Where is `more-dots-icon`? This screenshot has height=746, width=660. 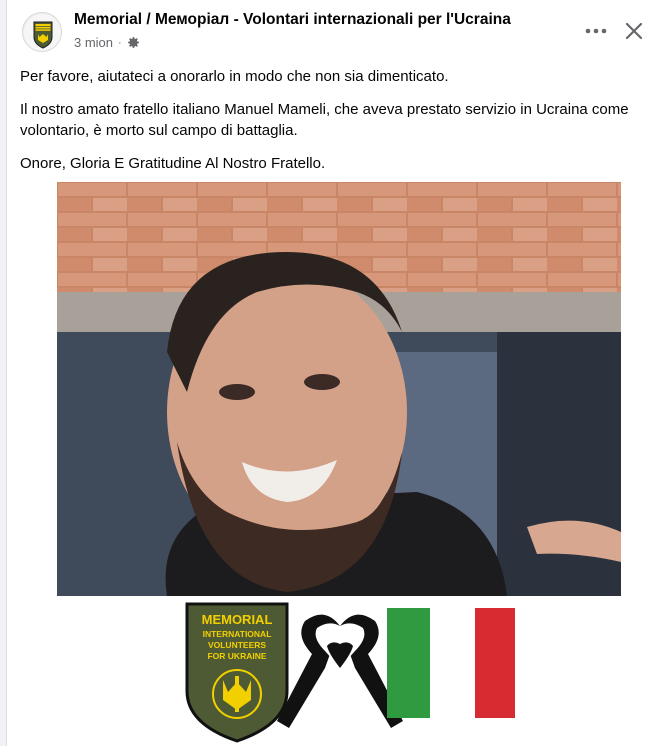 more-dots-icon is located at coordinates (596, 31).